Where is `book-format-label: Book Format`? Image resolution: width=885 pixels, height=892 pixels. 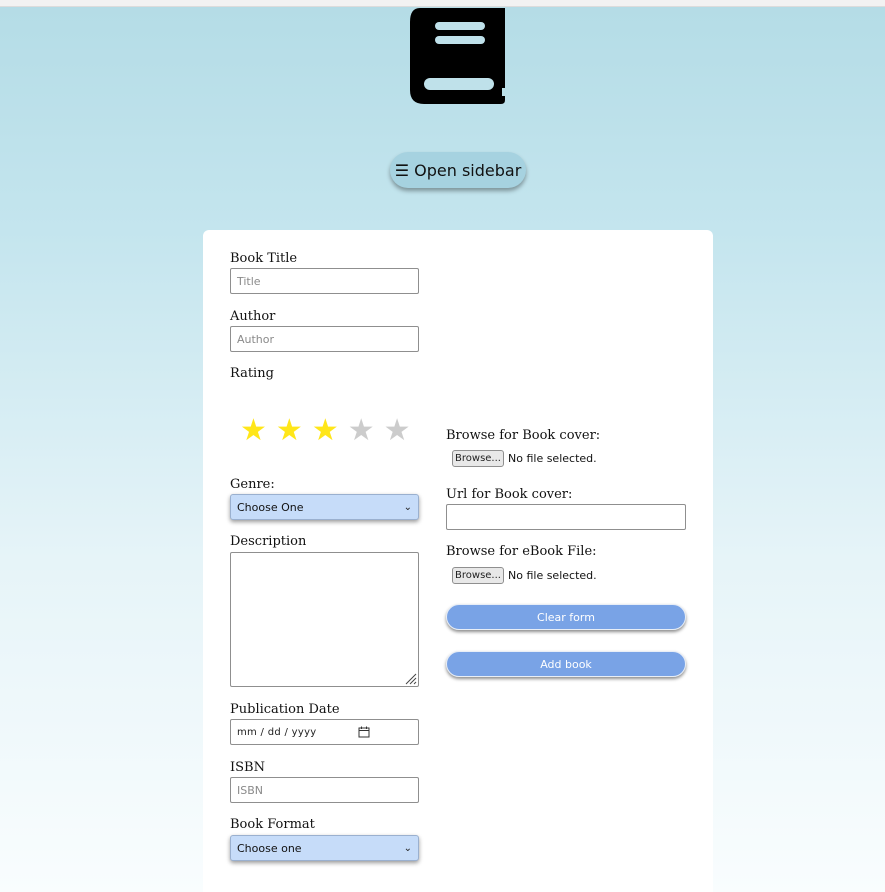
book-format-label: Book Format is located at coordinates (272, 824).